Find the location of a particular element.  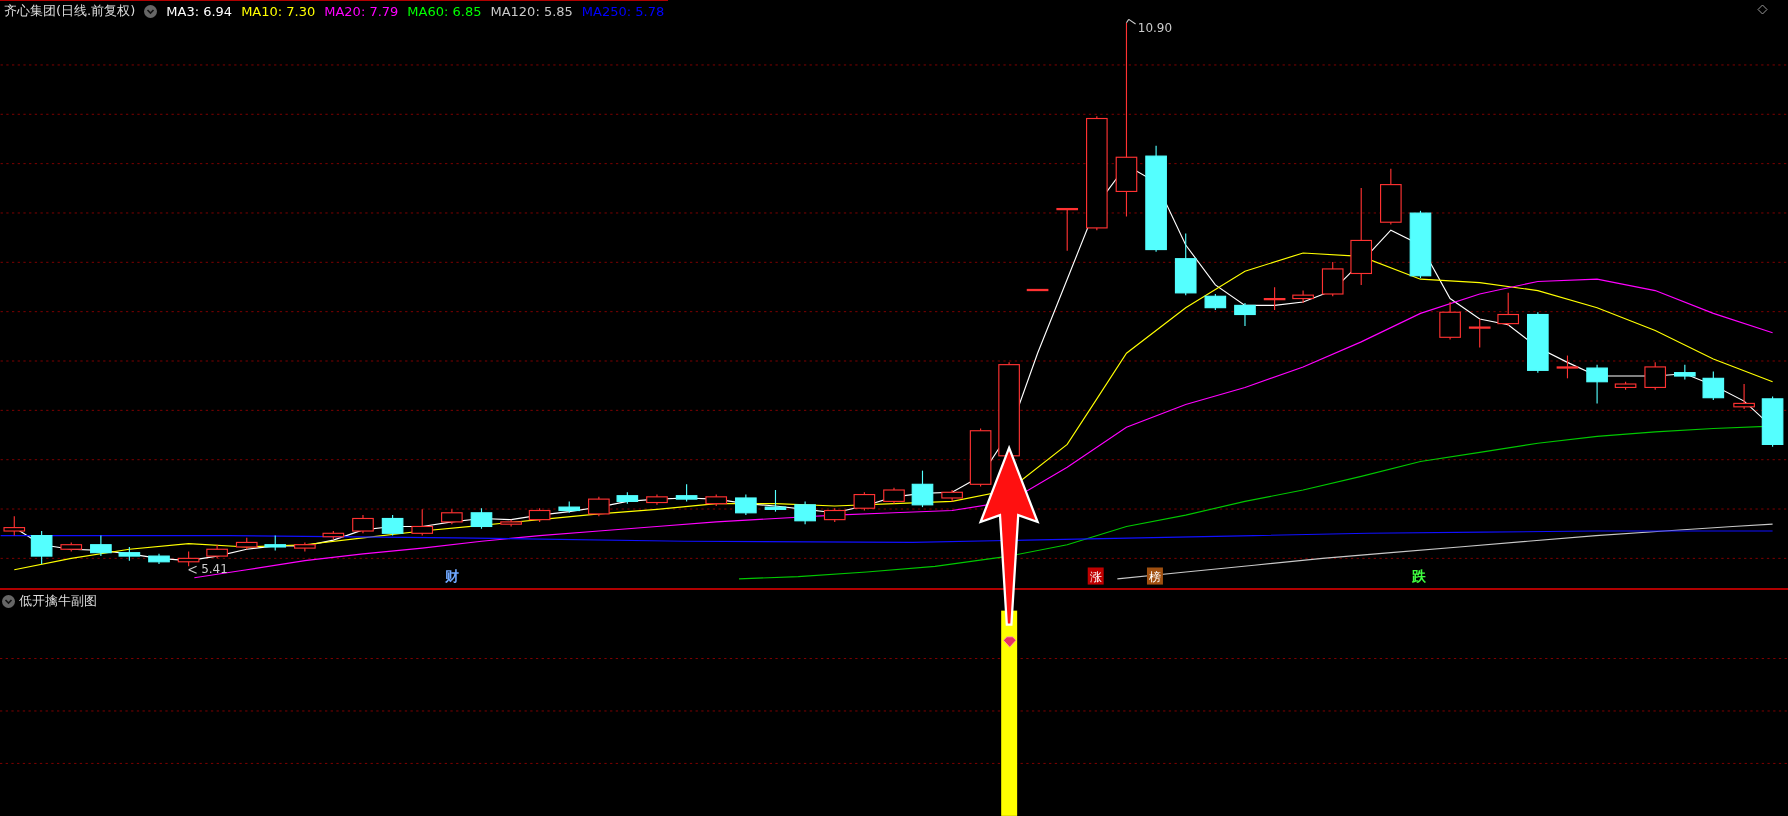

event-marker: 涨 is located at coordinates (1095, 576).